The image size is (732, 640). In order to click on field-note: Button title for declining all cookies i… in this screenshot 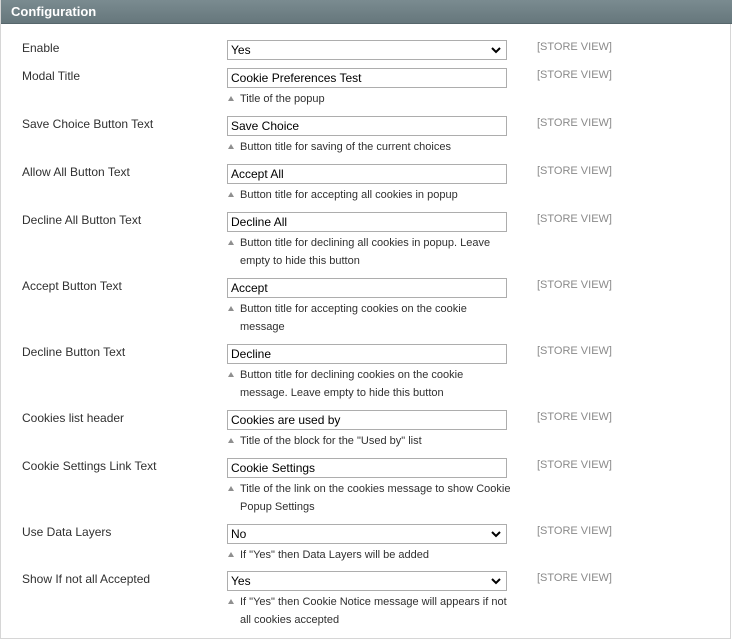, I will do `click(369, 252)`.